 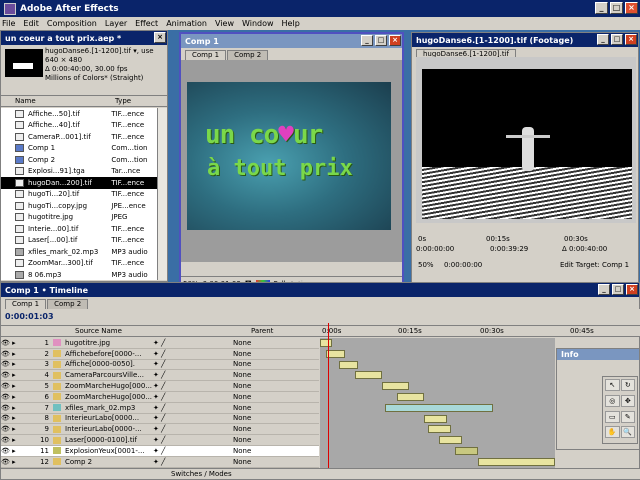 I want to click on project-item: hugotitre.jpg JPEG, so click(x=79, y=218).